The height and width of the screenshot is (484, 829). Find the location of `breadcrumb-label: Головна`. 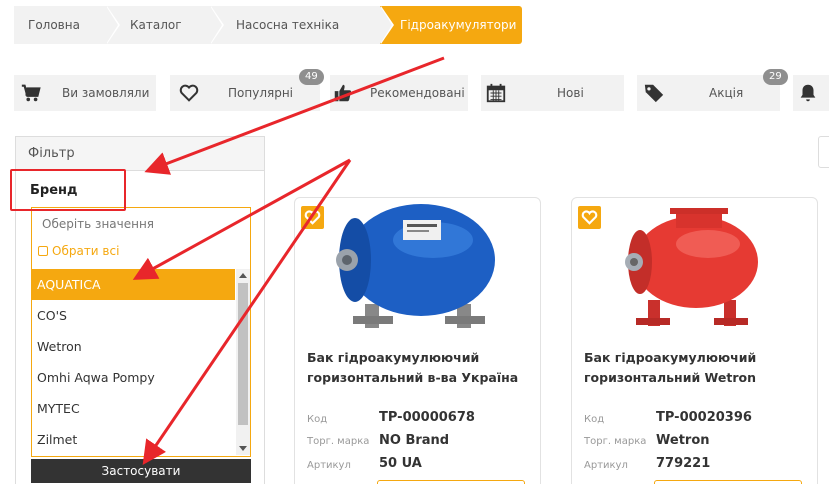

breadcrumb-label: Головна is located at coordinates (54, 25).